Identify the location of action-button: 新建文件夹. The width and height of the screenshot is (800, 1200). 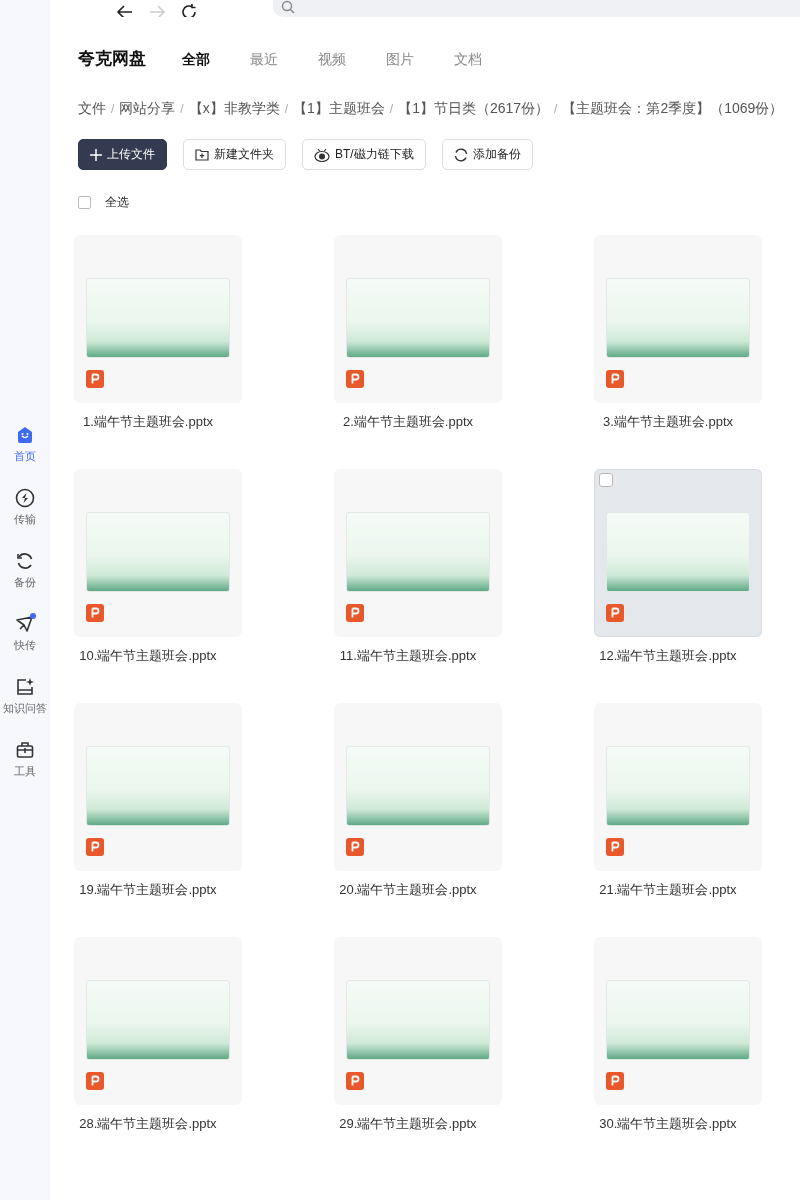
(234, 154).